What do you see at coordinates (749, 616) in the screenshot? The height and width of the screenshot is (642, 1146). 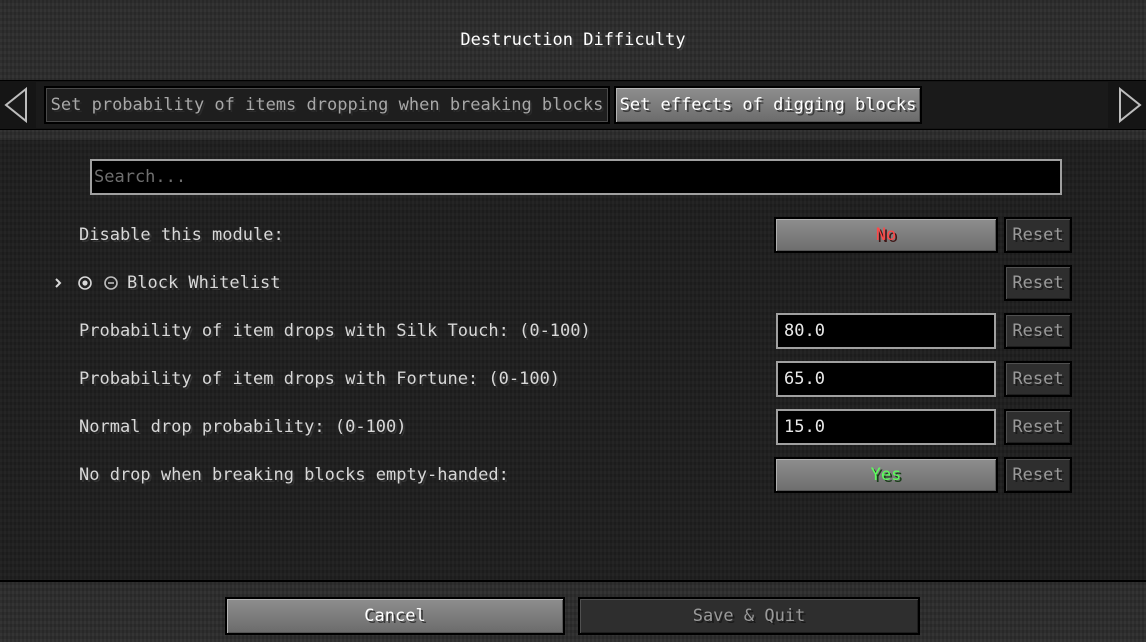 I see `save-and-quit-button: Save & Quit` at bounding box center [749, 616].